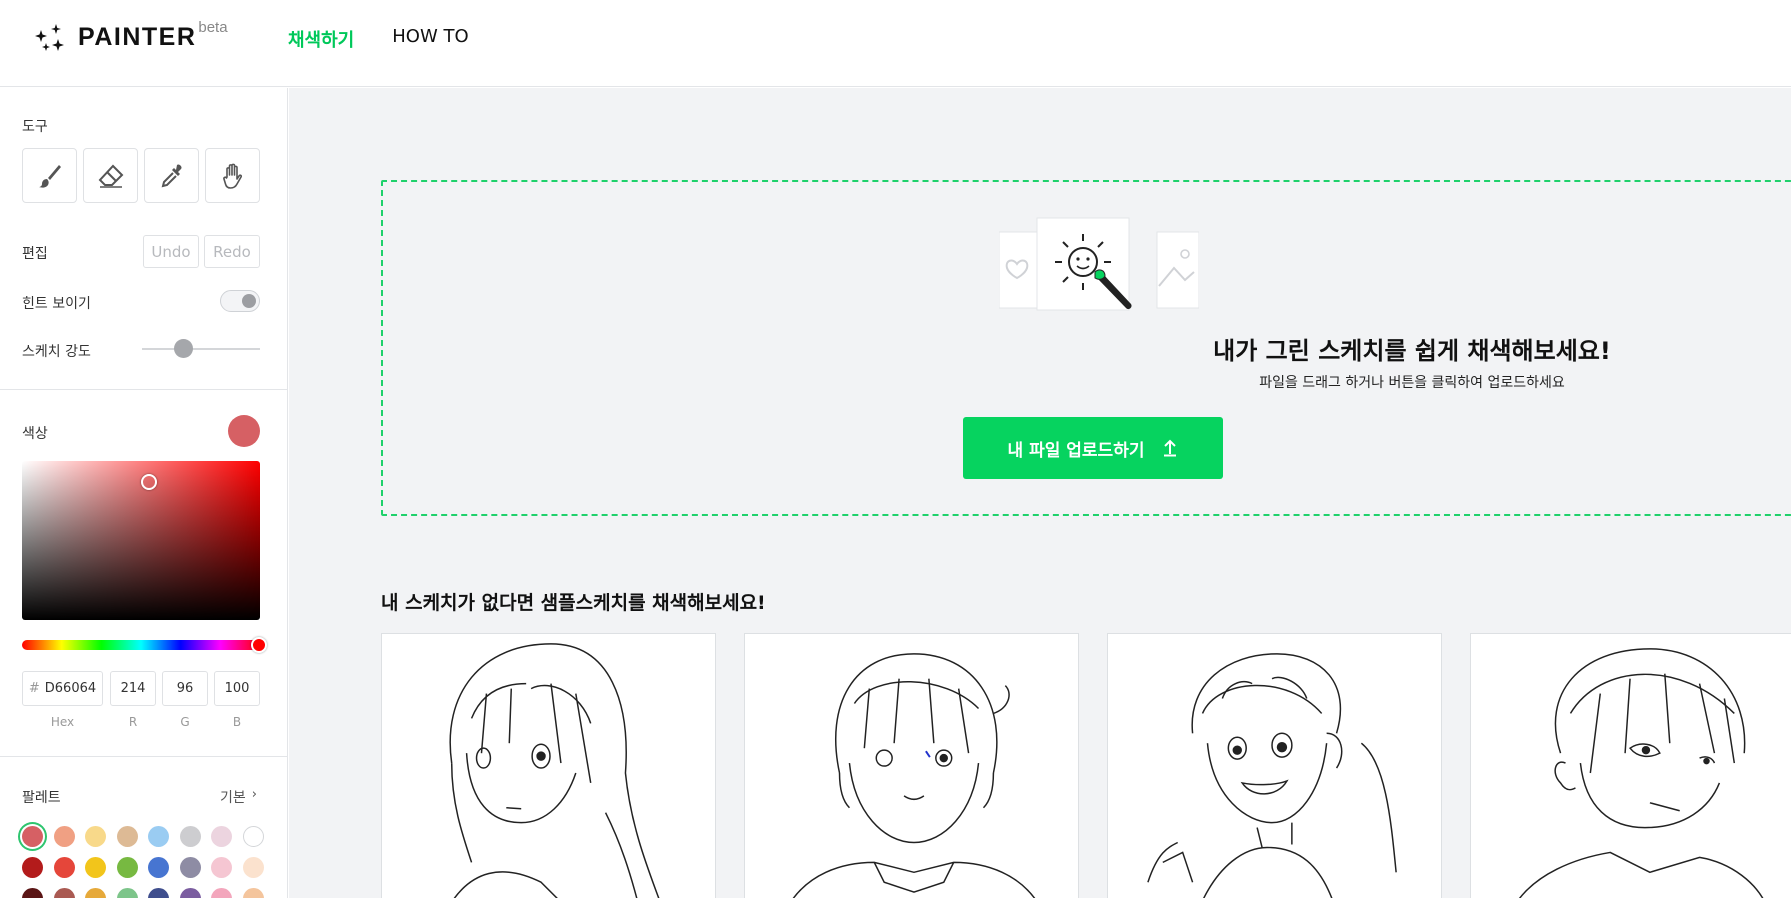 This screenshot has width=1791, height=898. I want to click on upload-arrow-icon, so click(1170, 448).